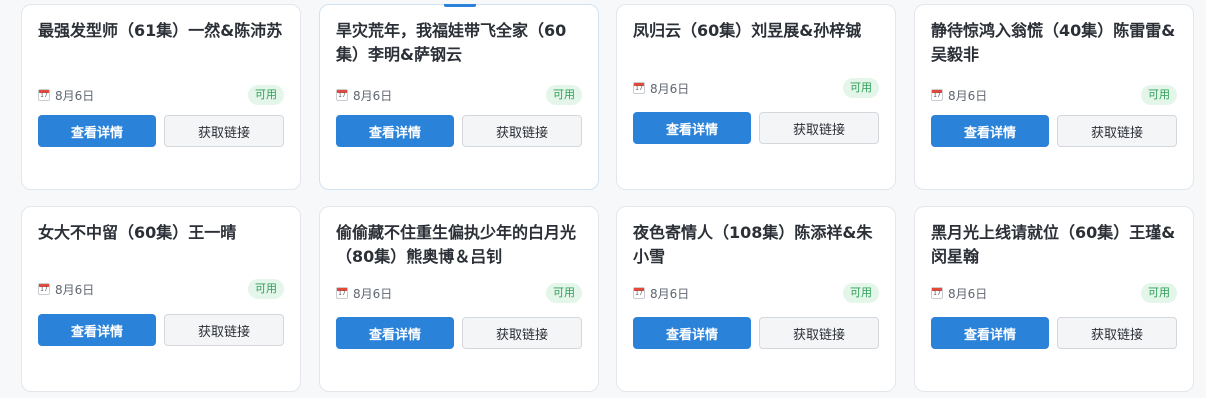  I want to click on drama-card: 最强发型师（61集）一然&陈沛苏 8月6日 可用 查看详情 获取链接, so click(161, 97).